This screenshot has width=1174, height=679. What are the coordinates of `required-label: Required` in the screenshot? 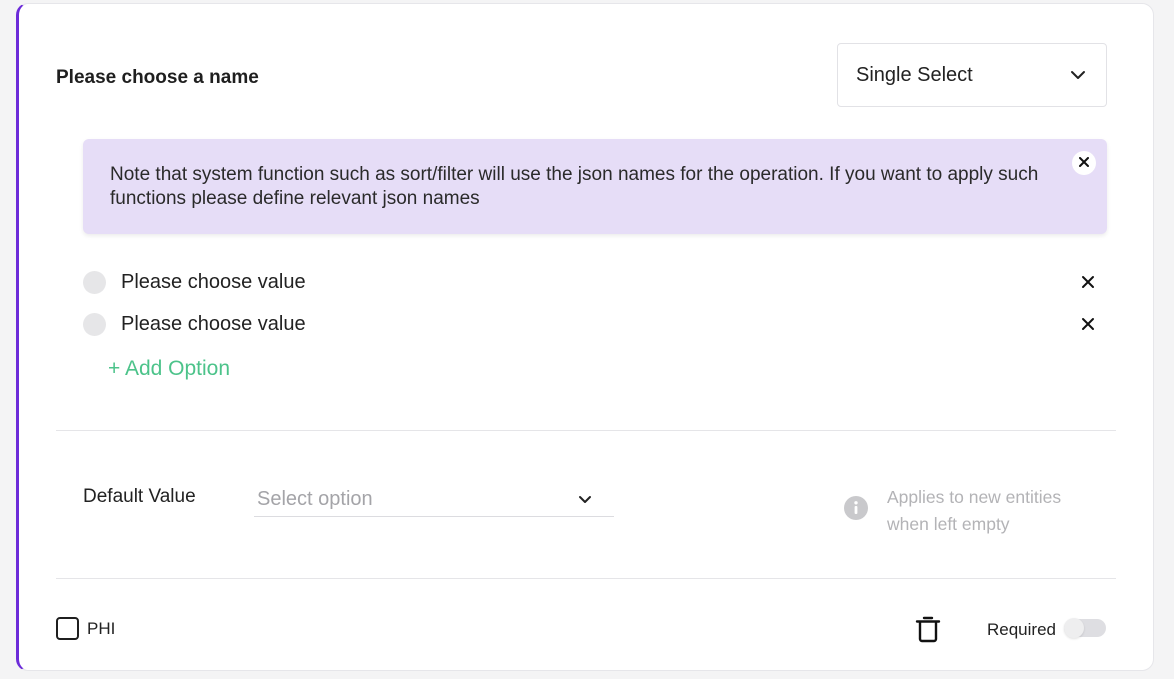 It's located at (1021, 629).